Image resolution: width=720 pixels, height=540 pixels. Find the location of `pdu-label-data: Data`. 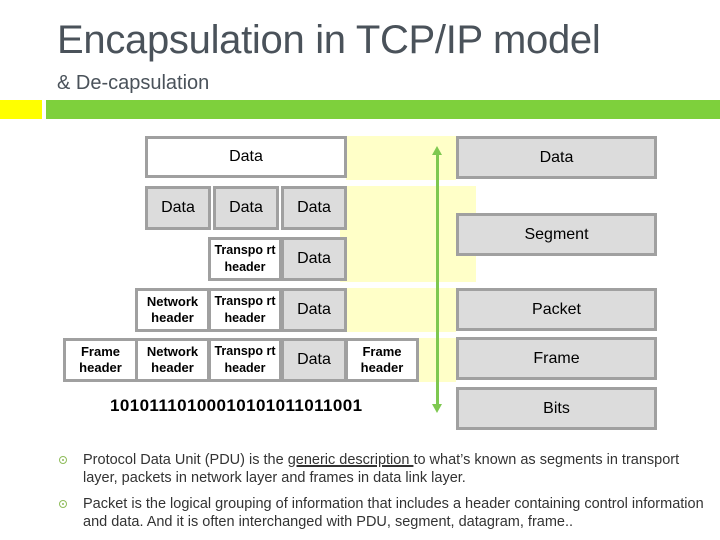

pdu-label-data: Data is located at coordinates (556, 157).